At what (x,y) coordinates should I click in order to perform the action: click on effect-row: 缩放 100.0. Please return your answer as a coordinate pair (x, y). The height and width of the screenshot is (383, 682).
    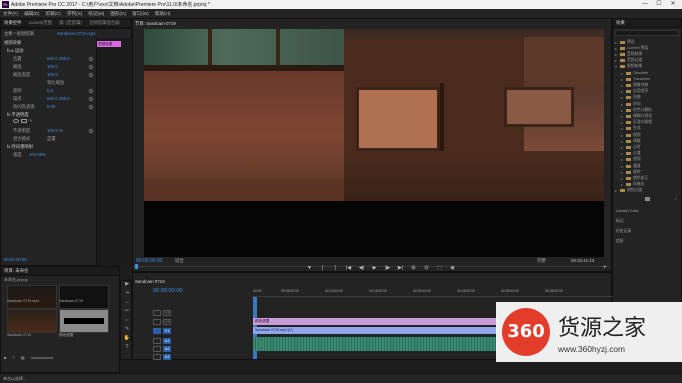
    Looking at the image, I should click on (48, 66).